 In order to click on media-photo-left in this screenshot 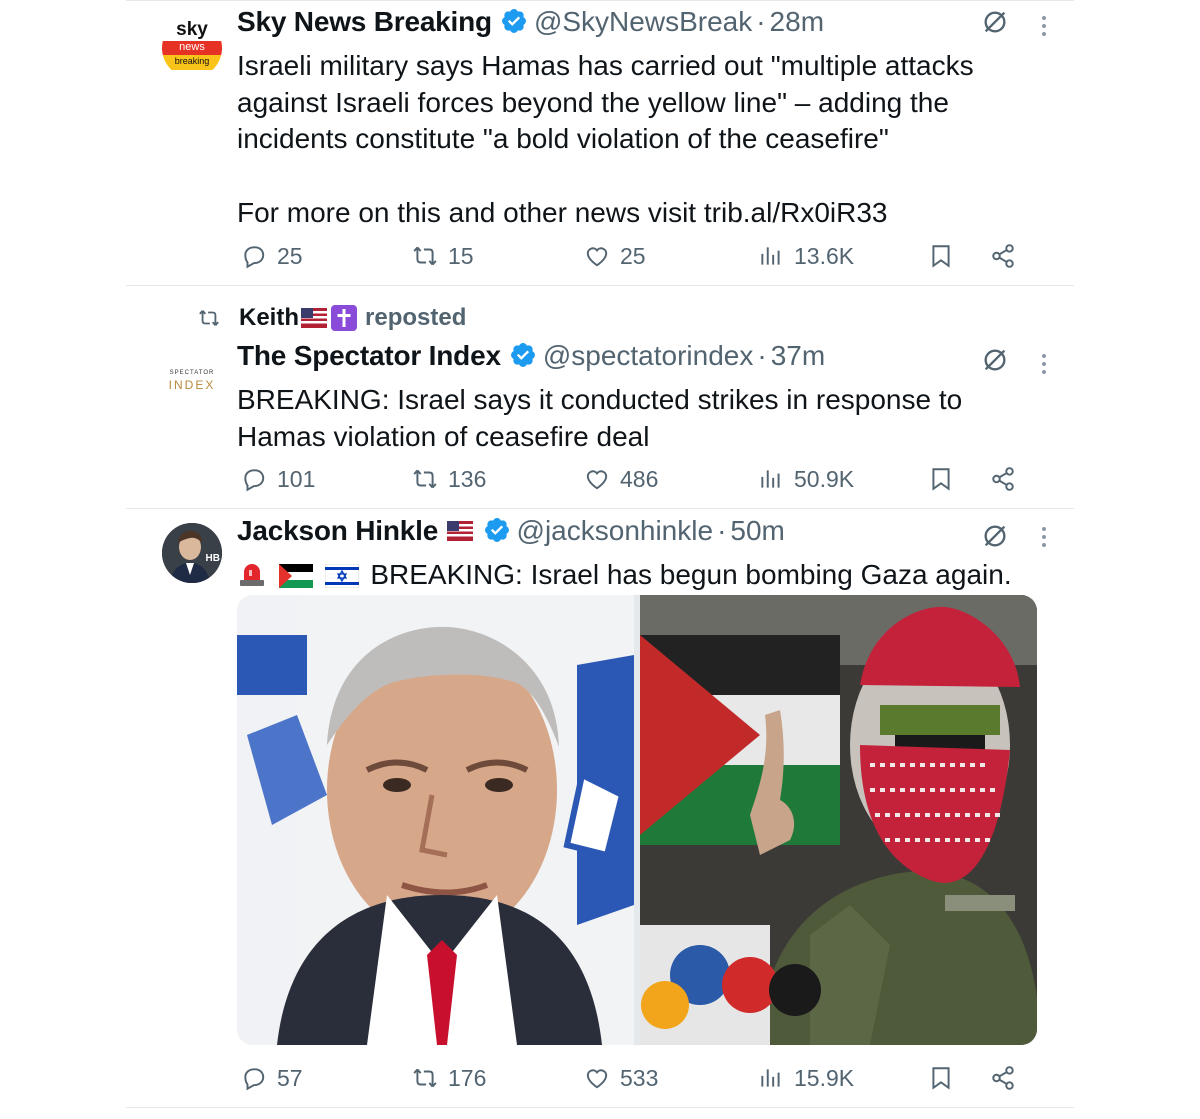, I will do `click(435, 820)`.